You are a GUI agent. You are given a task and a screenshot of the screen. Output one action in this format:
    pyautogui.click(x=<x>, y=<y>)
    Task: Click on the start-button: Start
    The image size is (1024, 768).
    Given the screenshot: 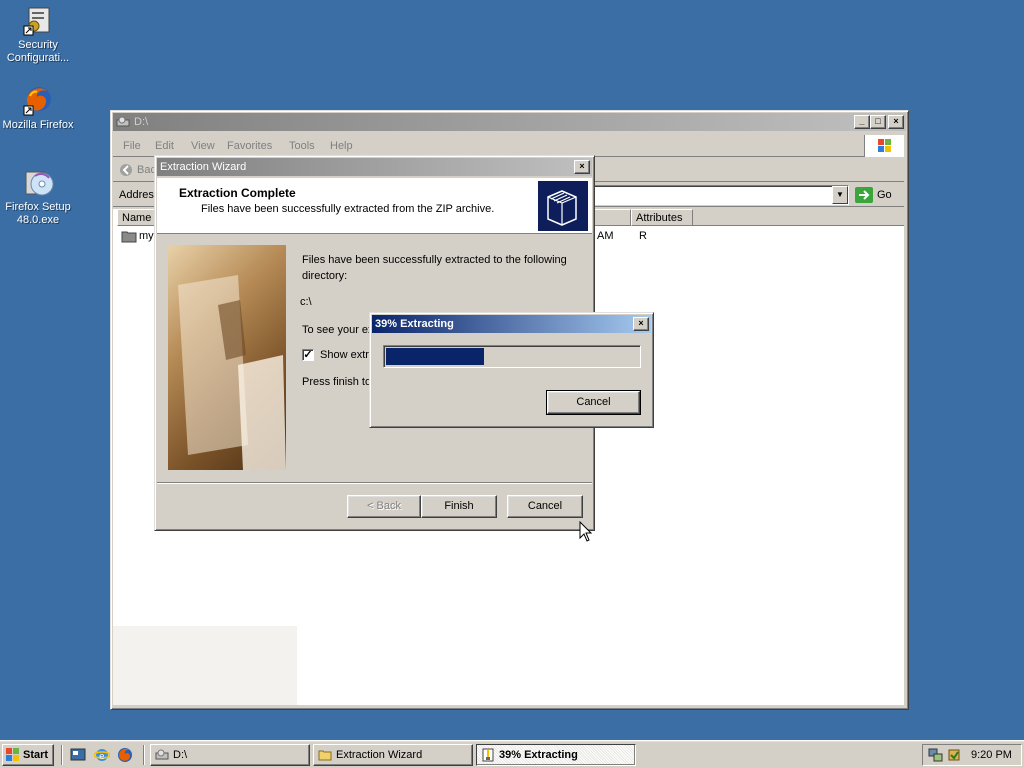 What is the action you would take?
    pyautogui.click(x=28, y=755)
    